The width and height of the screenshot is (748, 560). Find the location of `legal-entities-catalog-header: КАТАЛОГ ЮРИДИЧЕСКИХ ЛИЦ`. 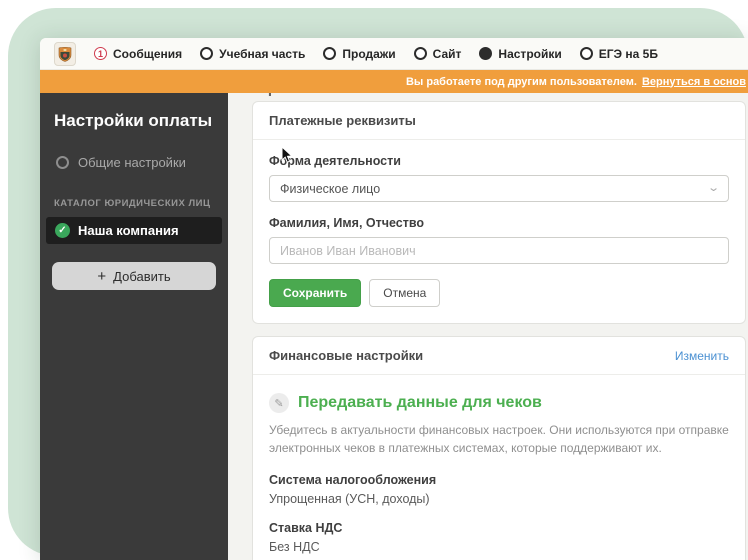

legal-entities-catalog-header: КАТАЛОГ ЮРИДИЧЕСКИХ ЛИЦ is located at coordinates (132, 203).